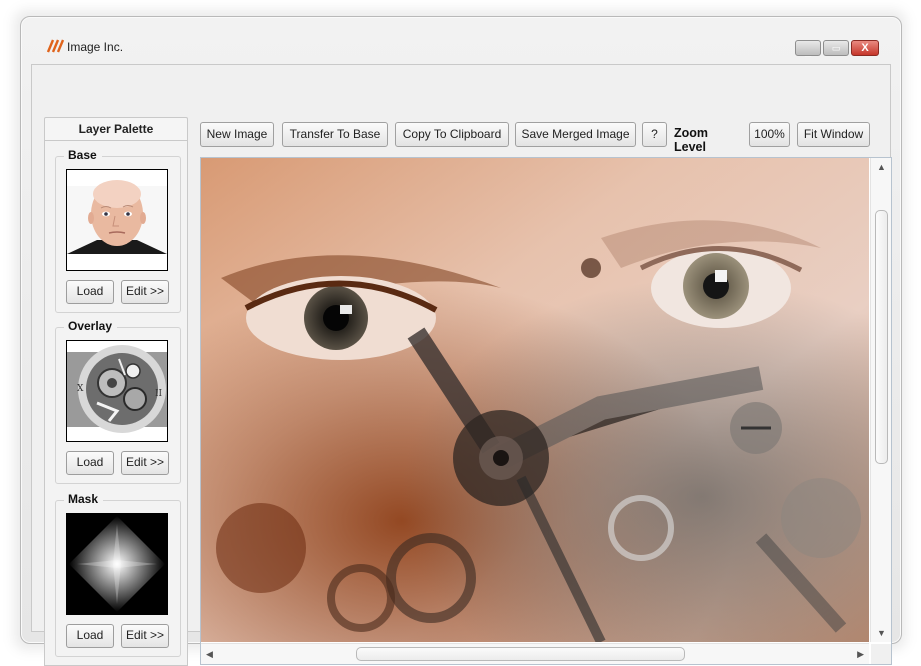 Image resolution: width=921 pixels, height=666 pixels. Describe the element at coordinates (881, 167) in the screenshot. I see `scroll-up-icon: ▲` at that location.